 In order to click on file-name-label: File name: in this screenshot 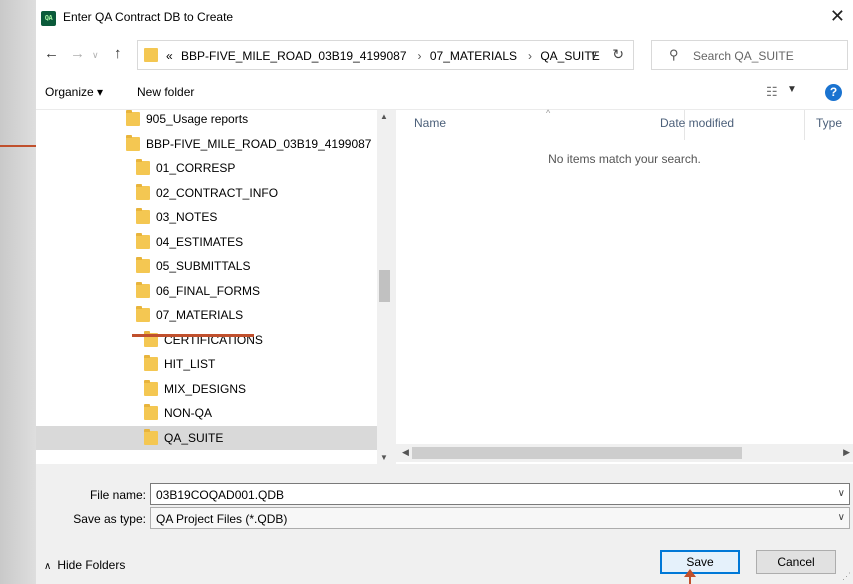, I will do `click(117, 495)`.